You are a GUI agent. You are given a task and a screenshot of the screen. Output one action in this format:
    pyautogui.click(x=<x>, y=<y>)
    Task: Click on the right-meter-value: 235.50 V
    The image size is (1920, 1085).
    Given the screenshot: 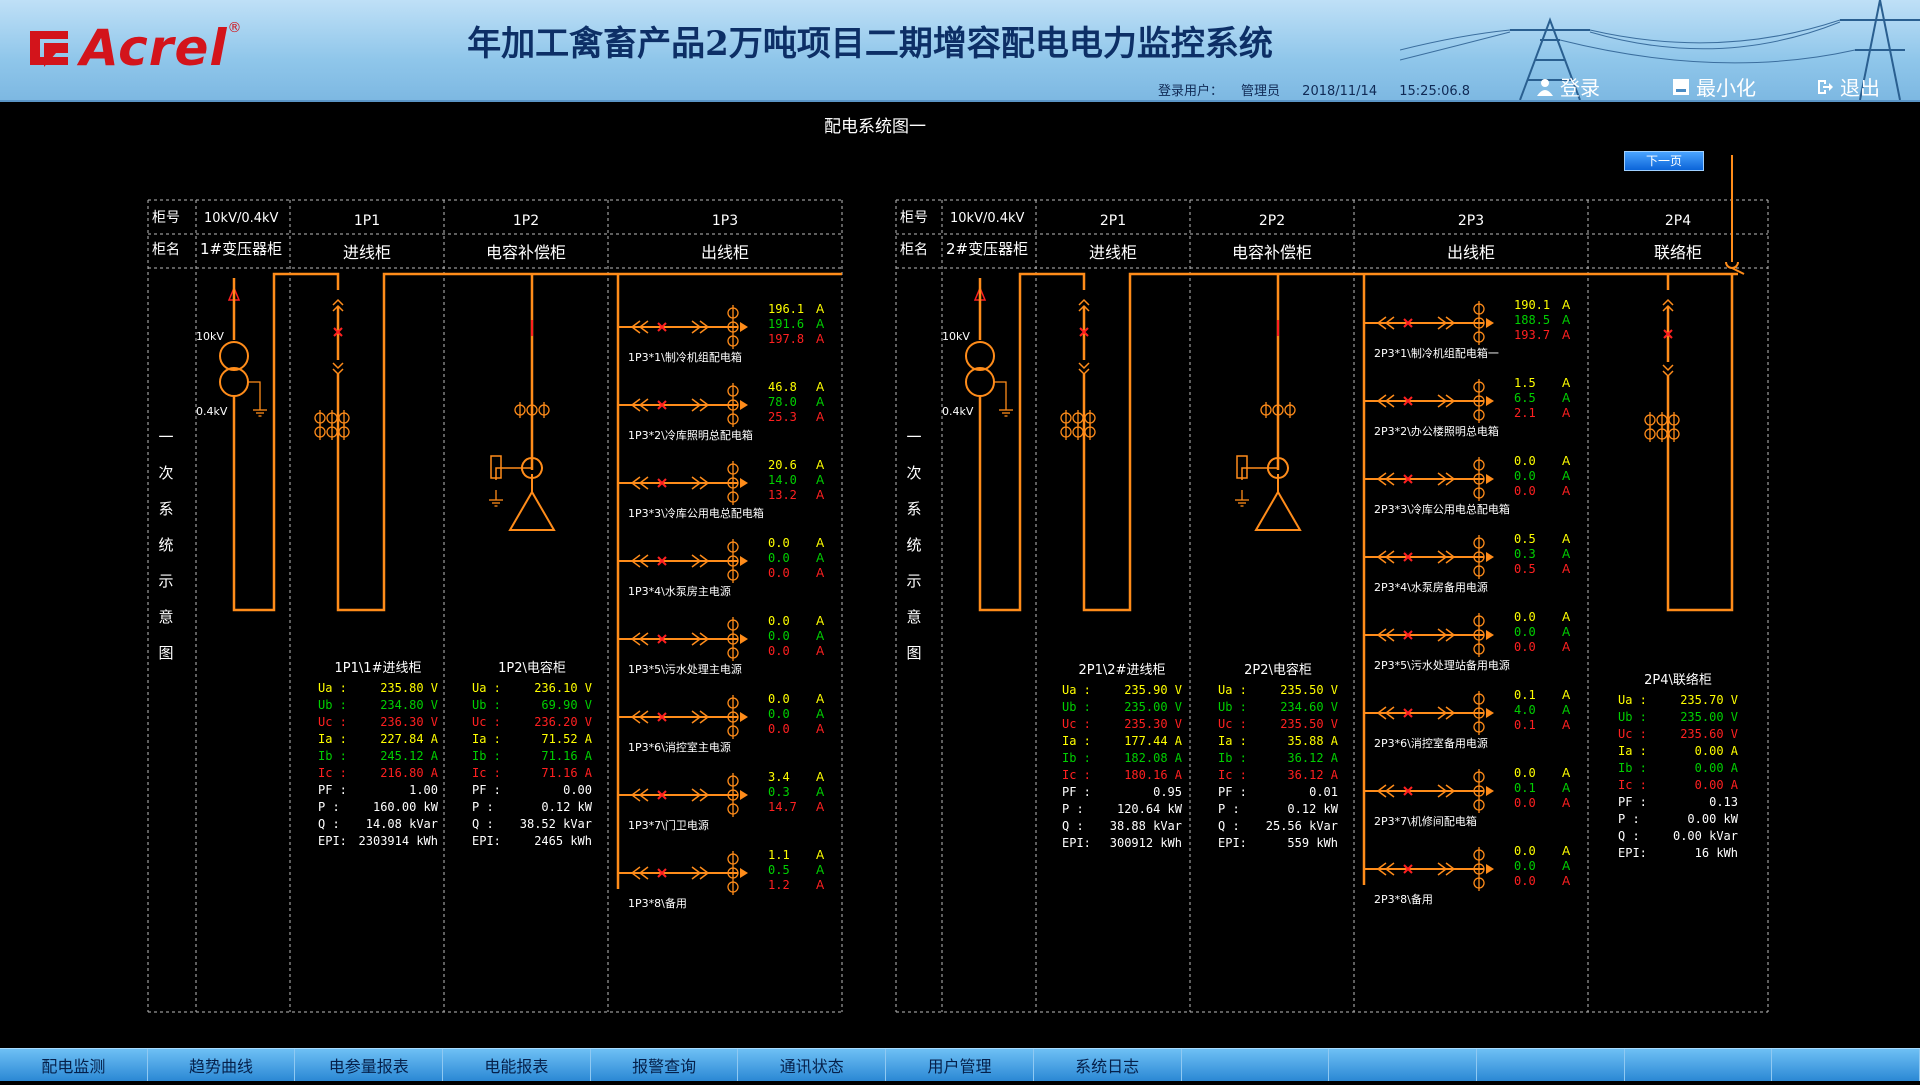 What is the action you would take?
    pyautogui.click(x=1309, y=724)
    